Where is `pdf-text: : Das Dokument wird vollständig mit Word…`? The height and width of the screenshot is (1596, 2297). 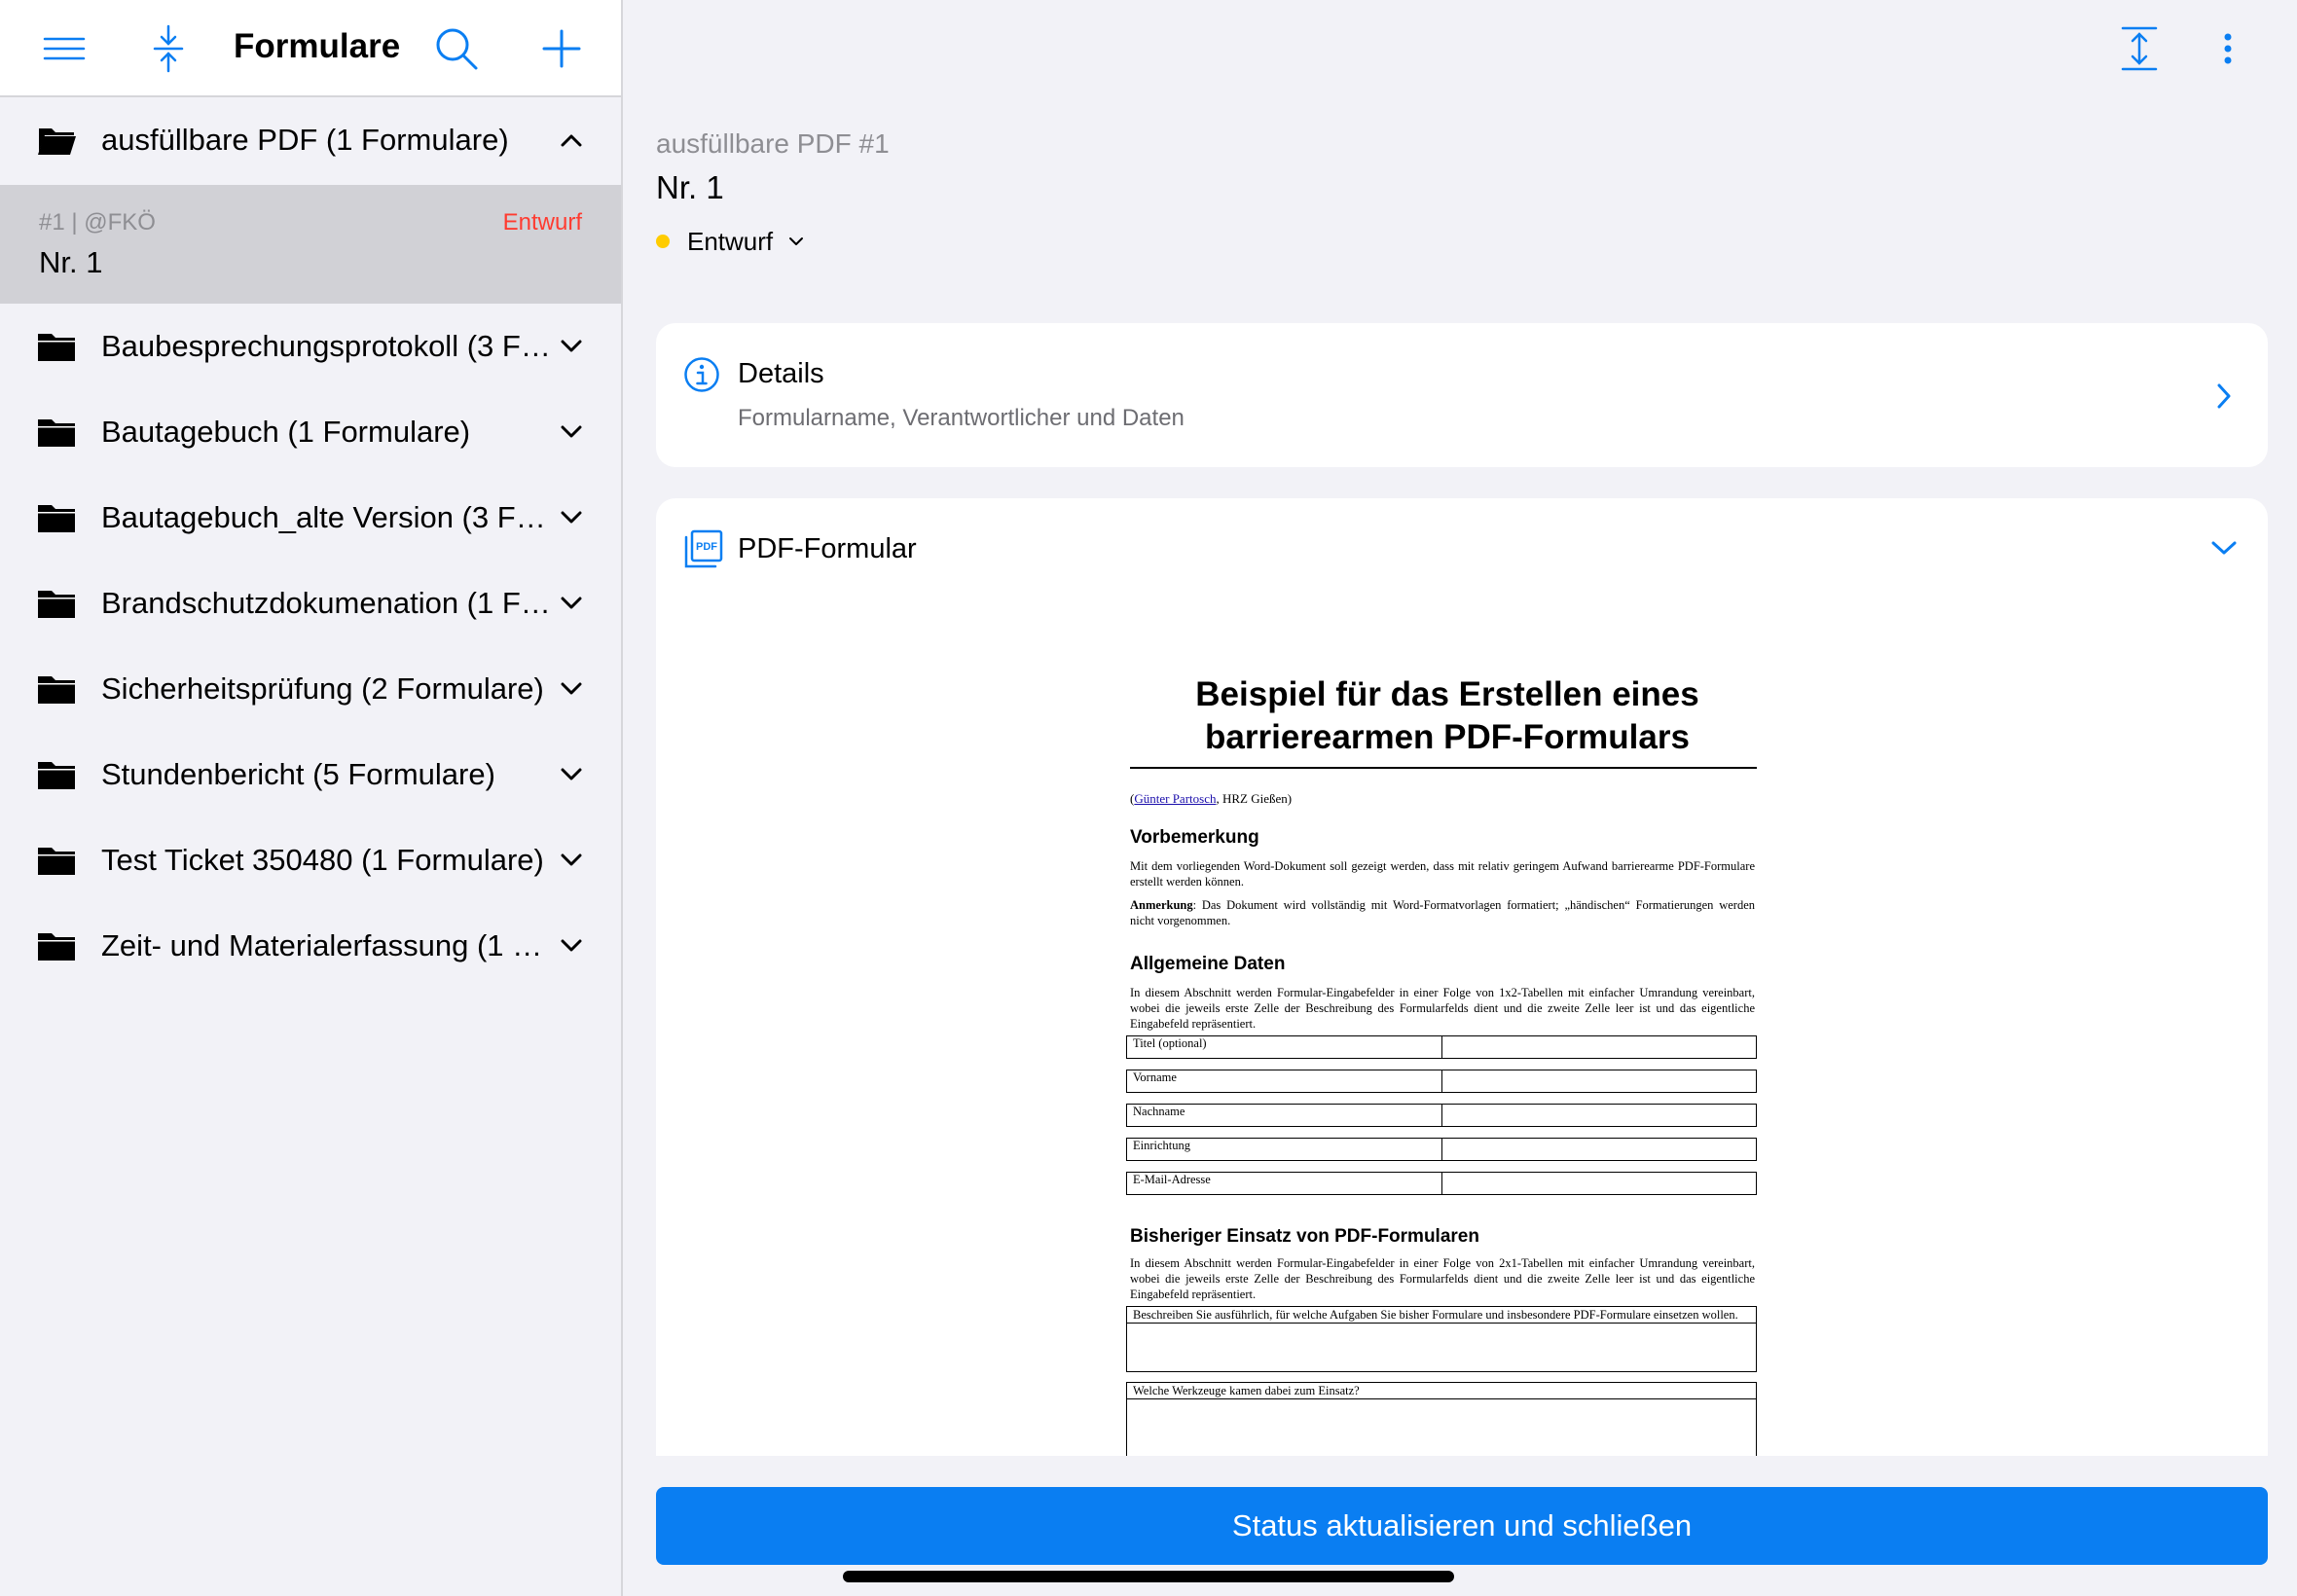
pdf-text: : Das Dokument wird vollständig mit Word… is located at coordinates (1442, 912).